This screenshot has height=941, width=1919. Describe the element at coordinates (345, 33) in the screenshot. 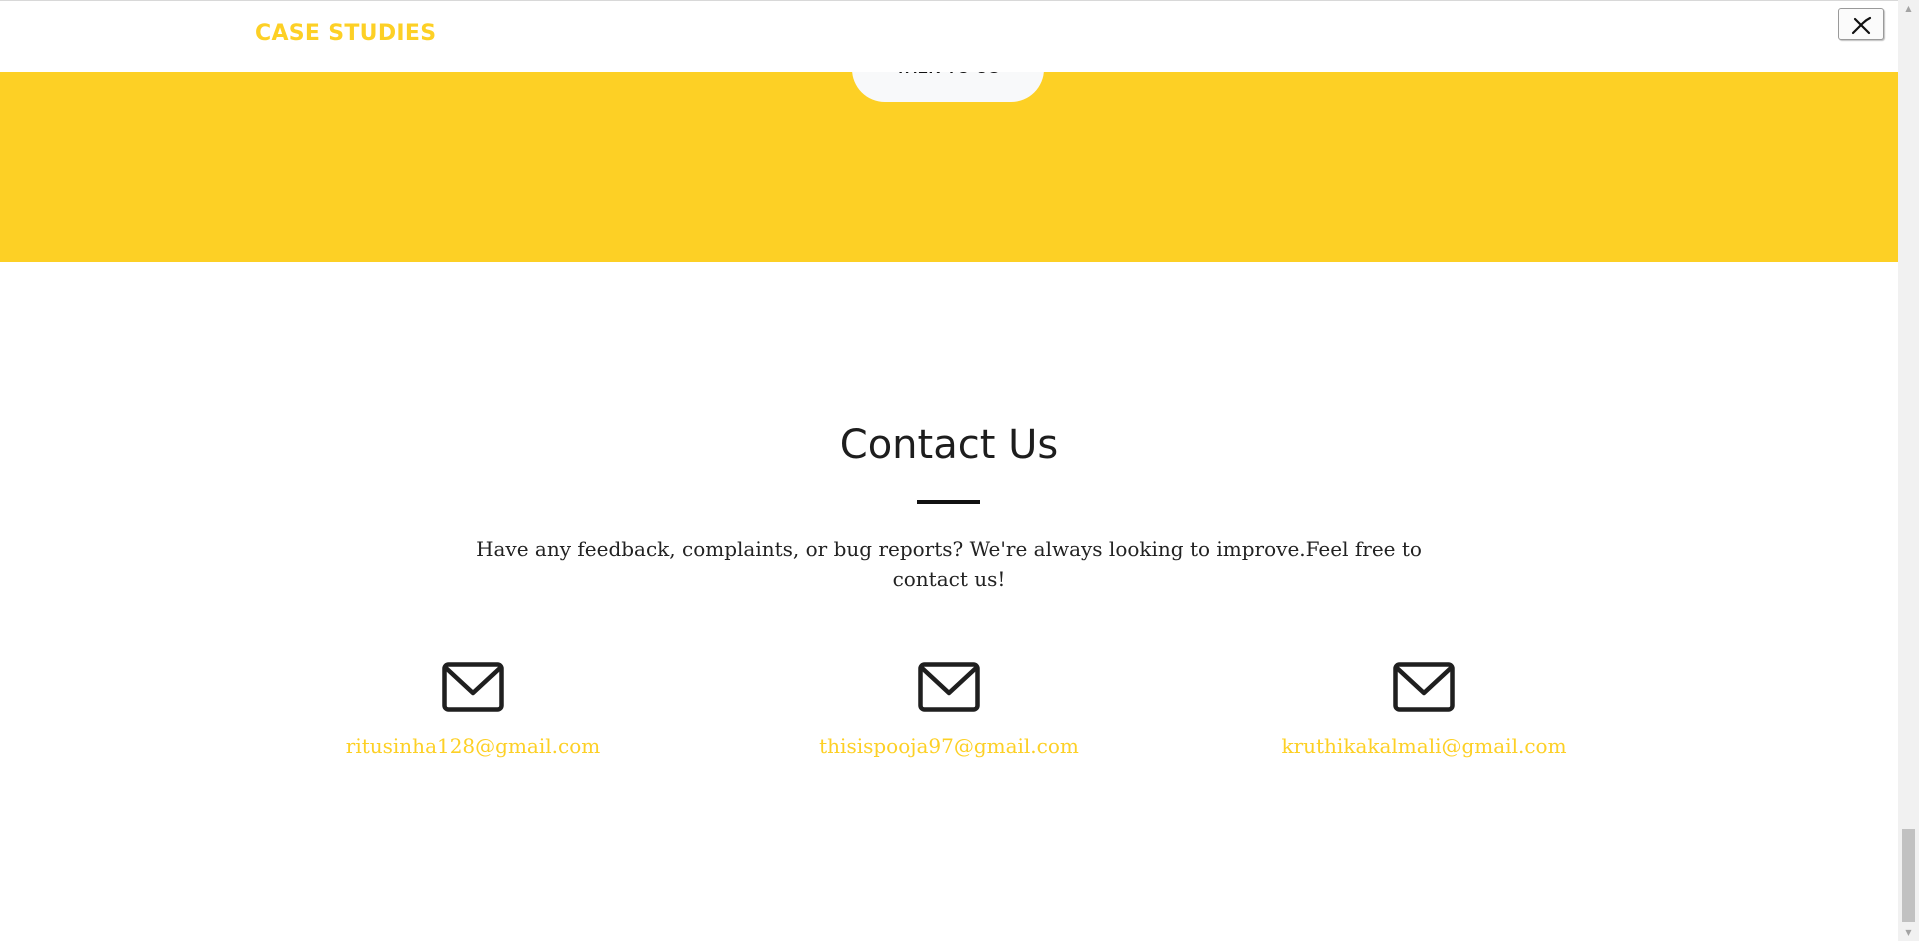

I see `nav-link-case-studies: CASE STUDIES` at that location.